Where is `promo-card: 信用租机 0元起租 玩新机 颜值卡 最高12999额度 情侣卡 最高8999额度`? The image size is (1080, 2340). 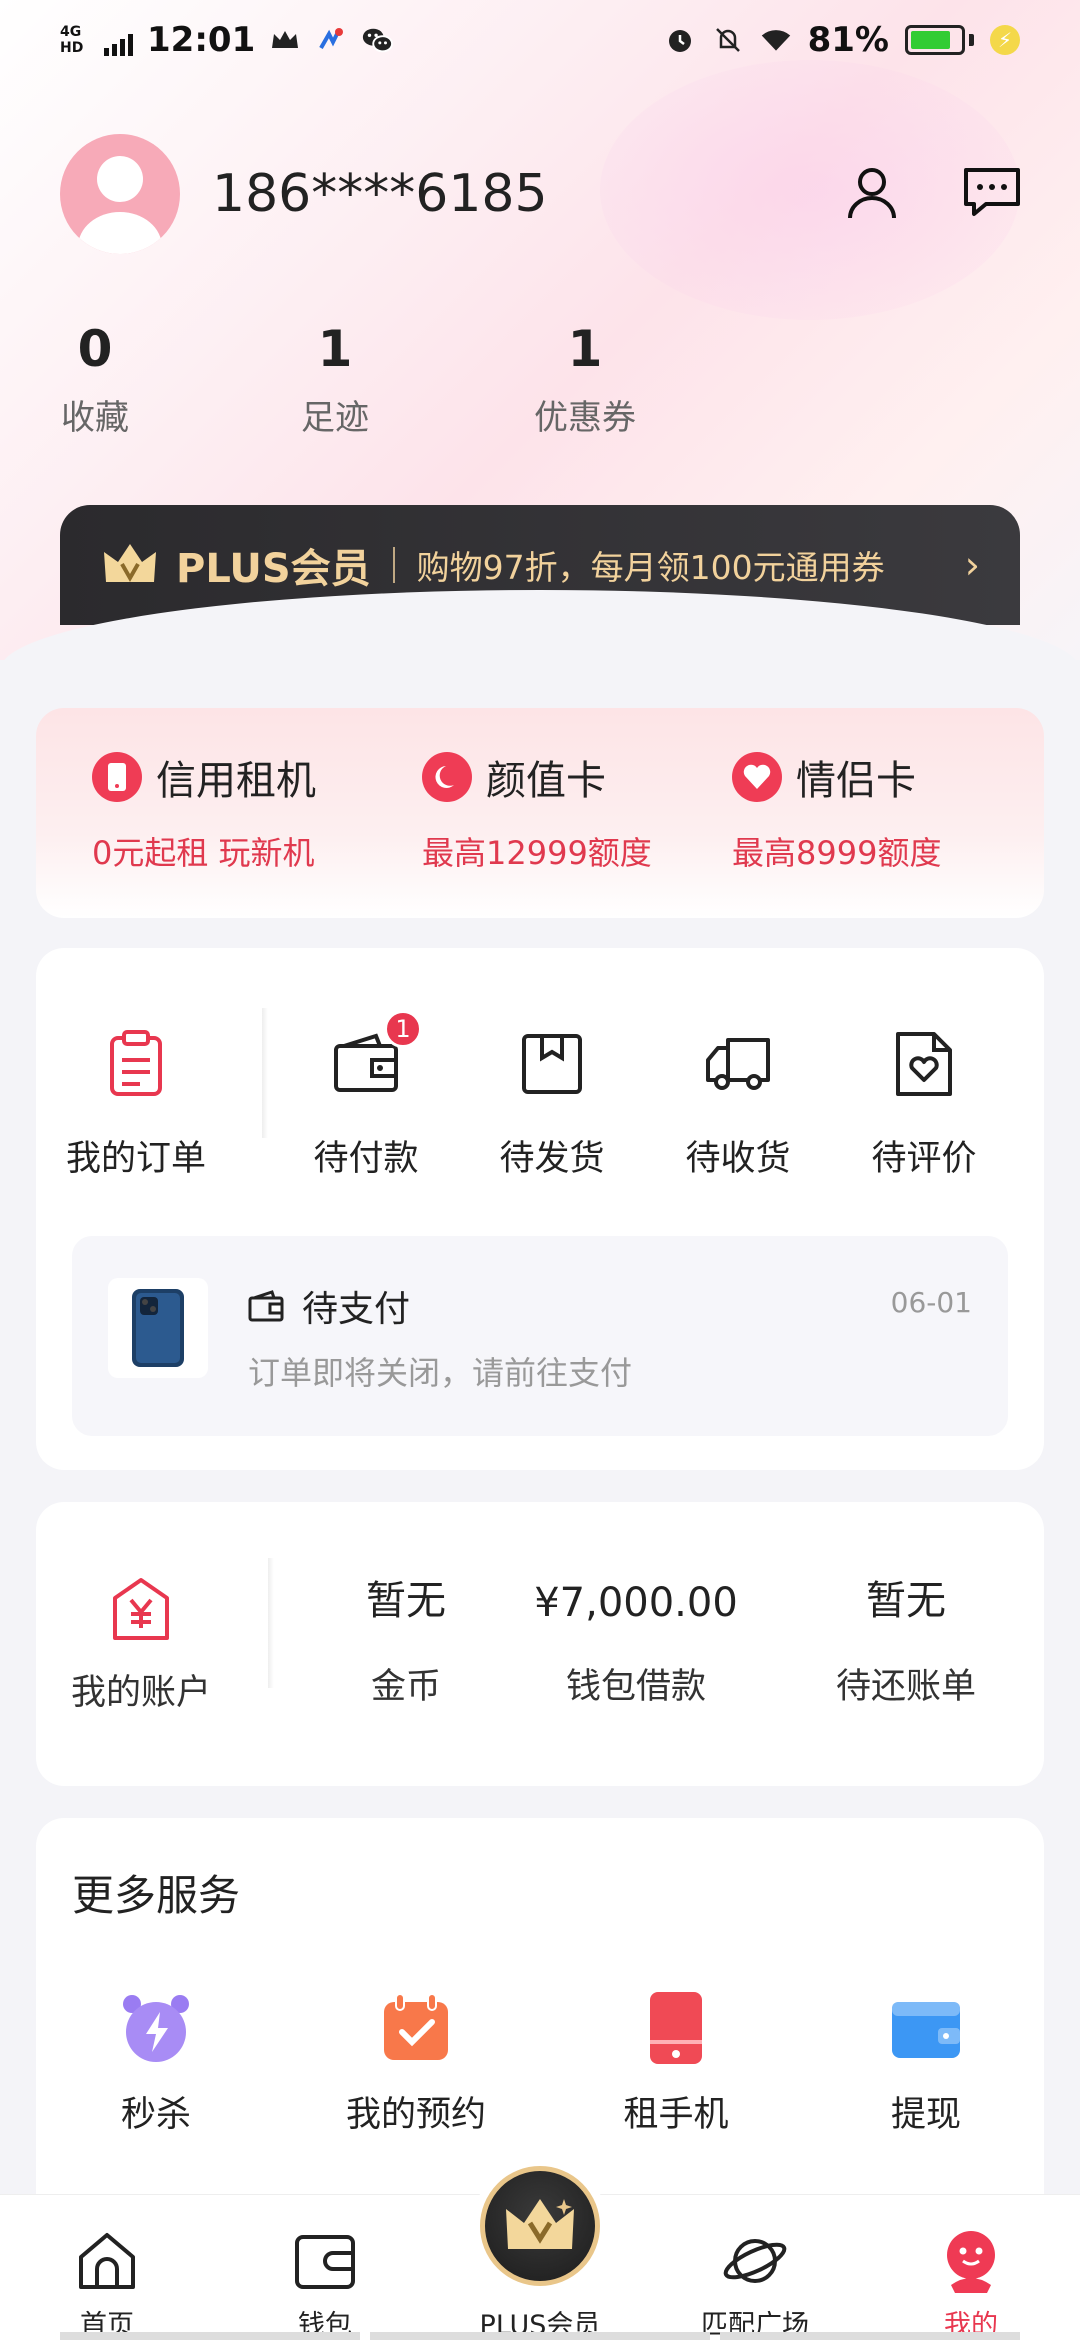 promo-card: 信用租机 0元起租 玩新机 颜值卡 最高12999额度 情侣卡 最高8999额度 is located at coordinates (540, 813).